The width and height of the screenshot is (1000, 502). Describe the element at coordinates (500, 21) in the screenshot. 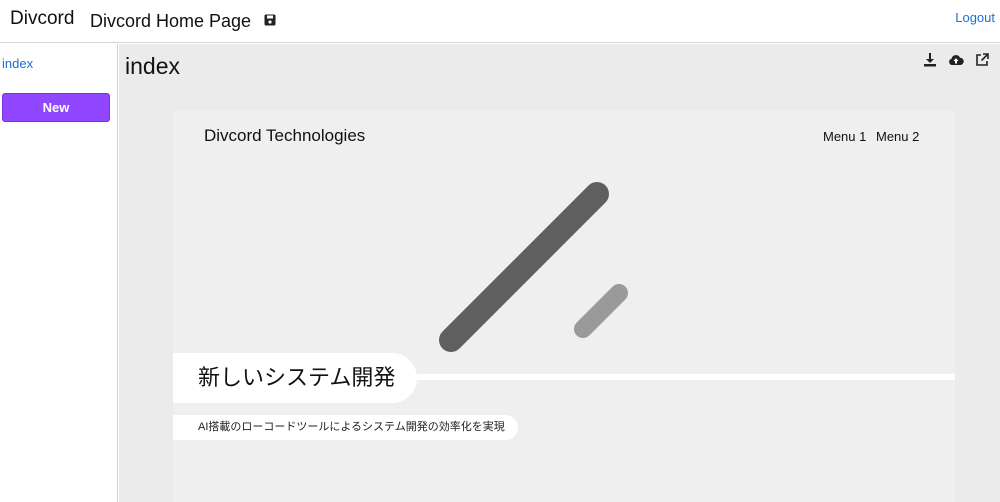

I see `top-bar: Divcord Divcord Home Page Logout` at that location.